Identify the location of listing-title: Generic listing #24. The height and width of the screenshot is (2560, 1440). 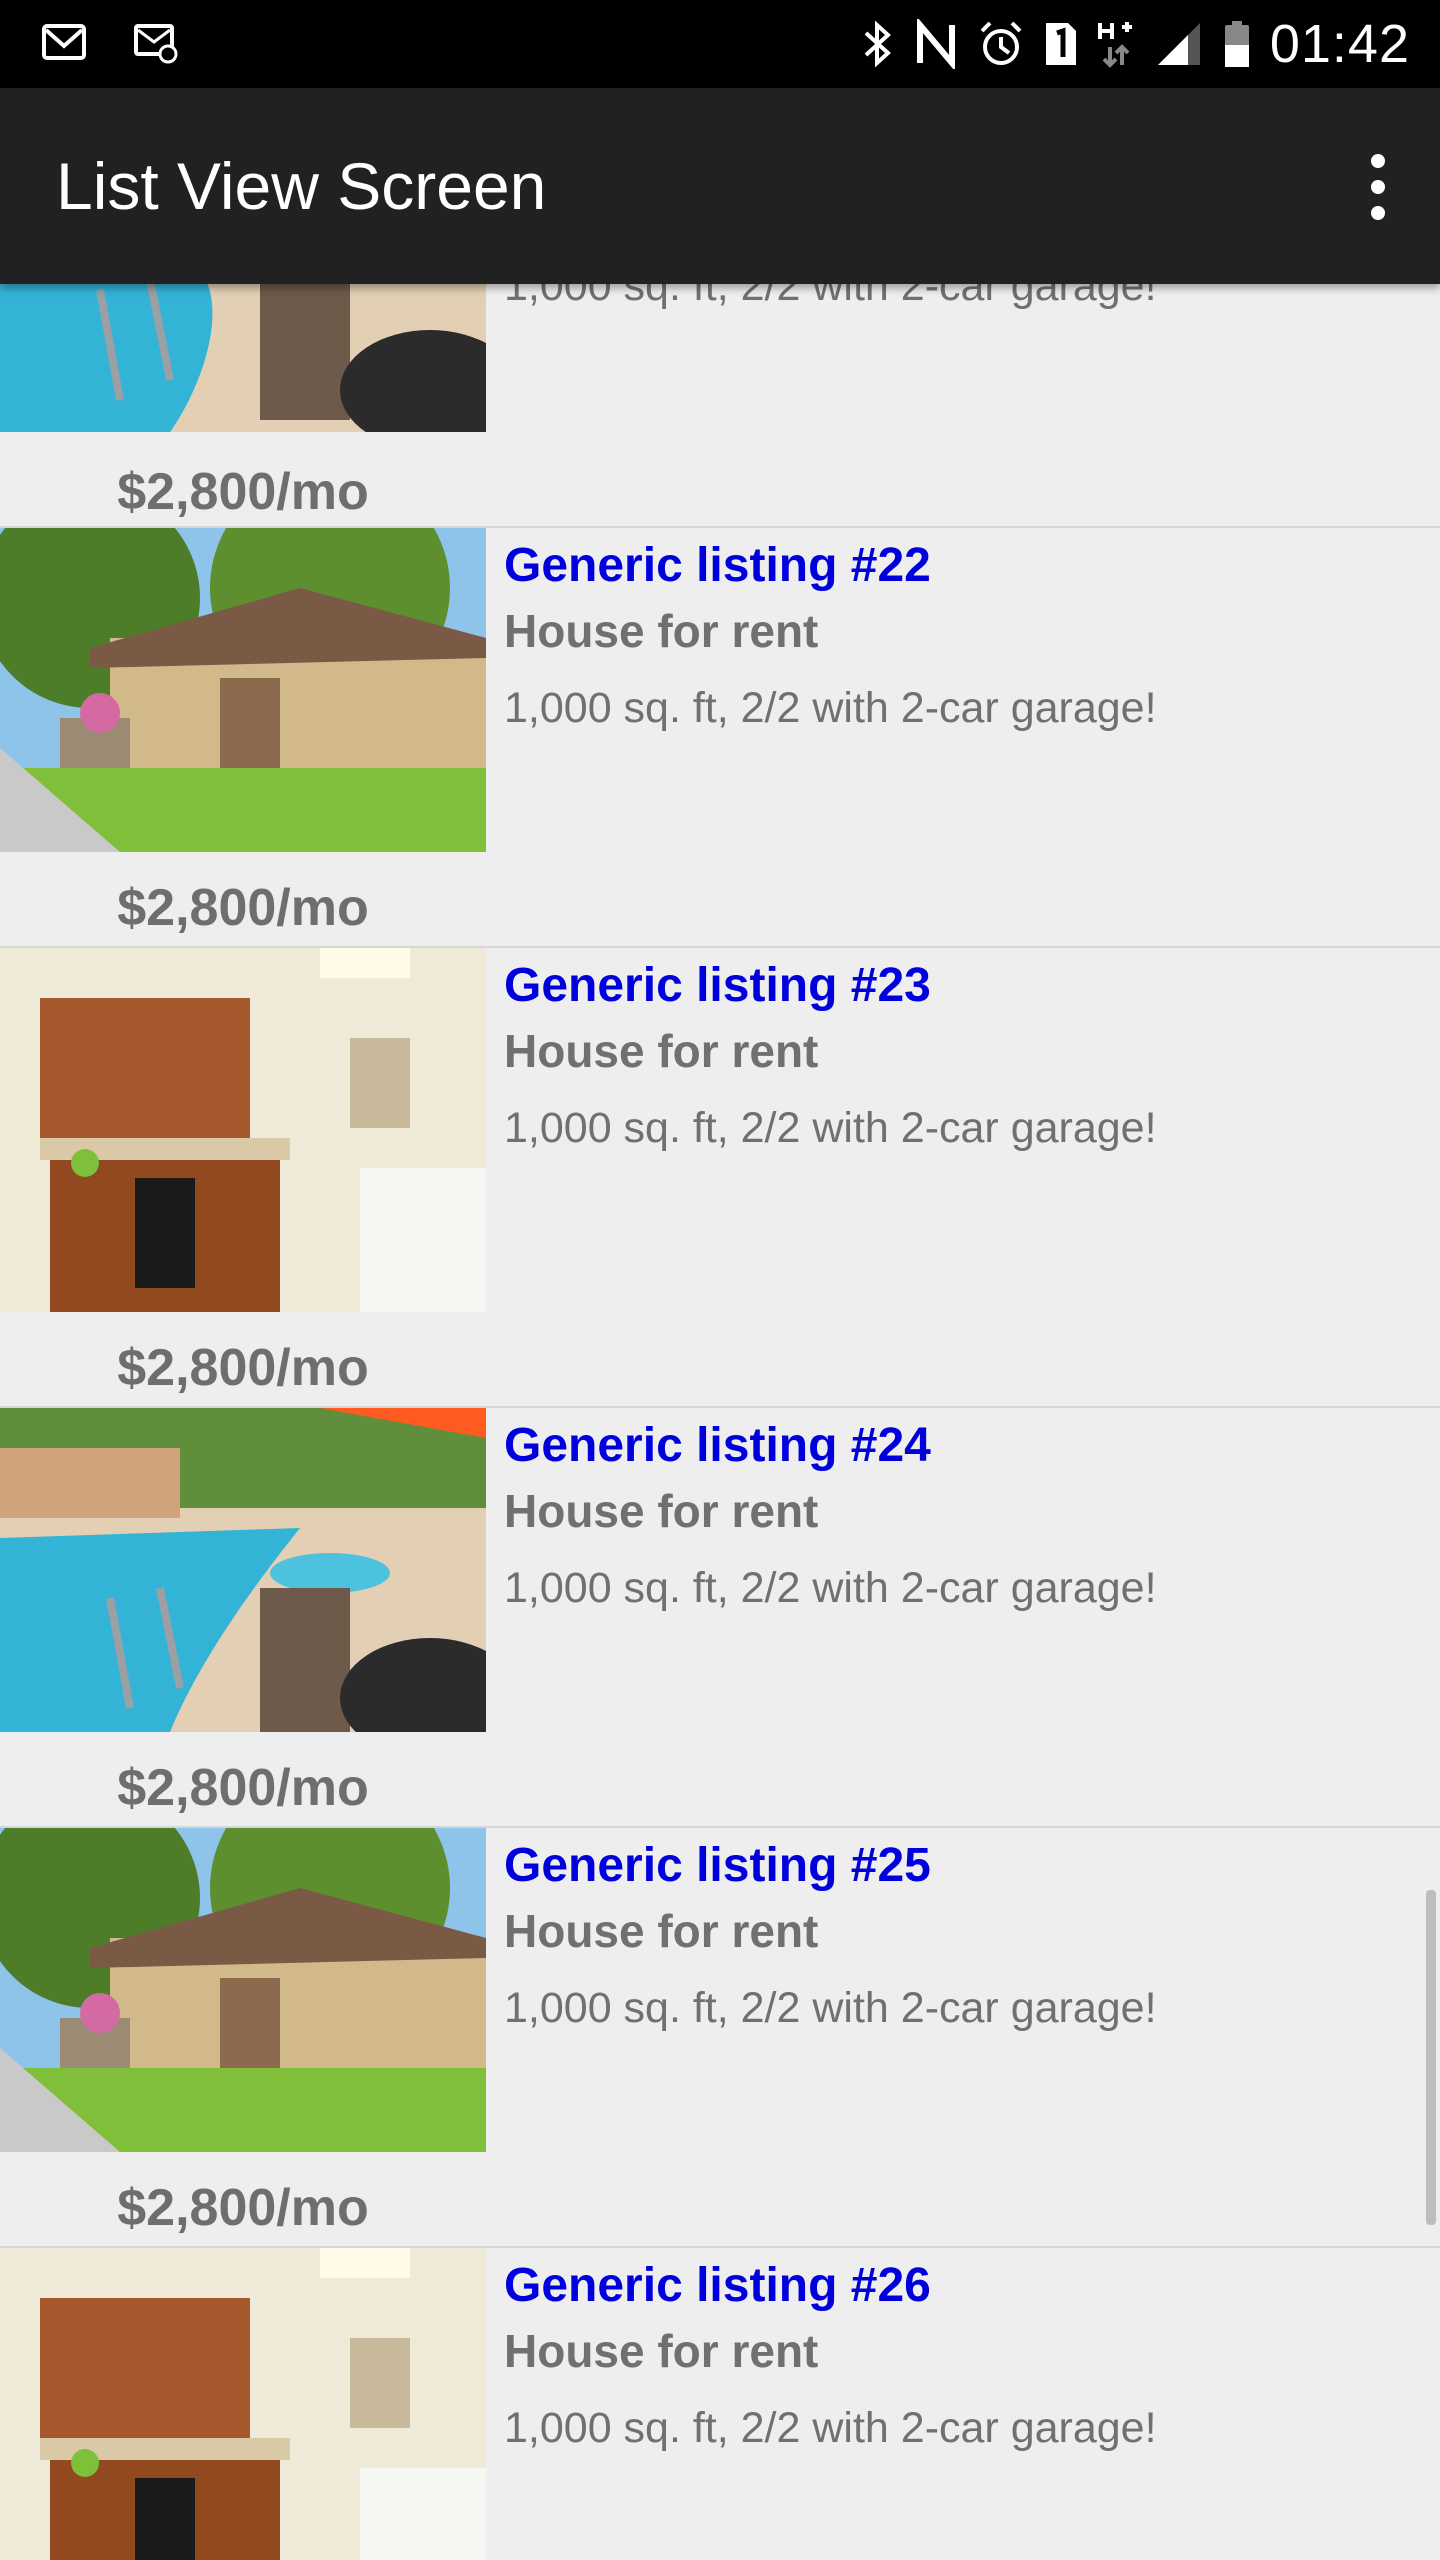
(717, 1445).